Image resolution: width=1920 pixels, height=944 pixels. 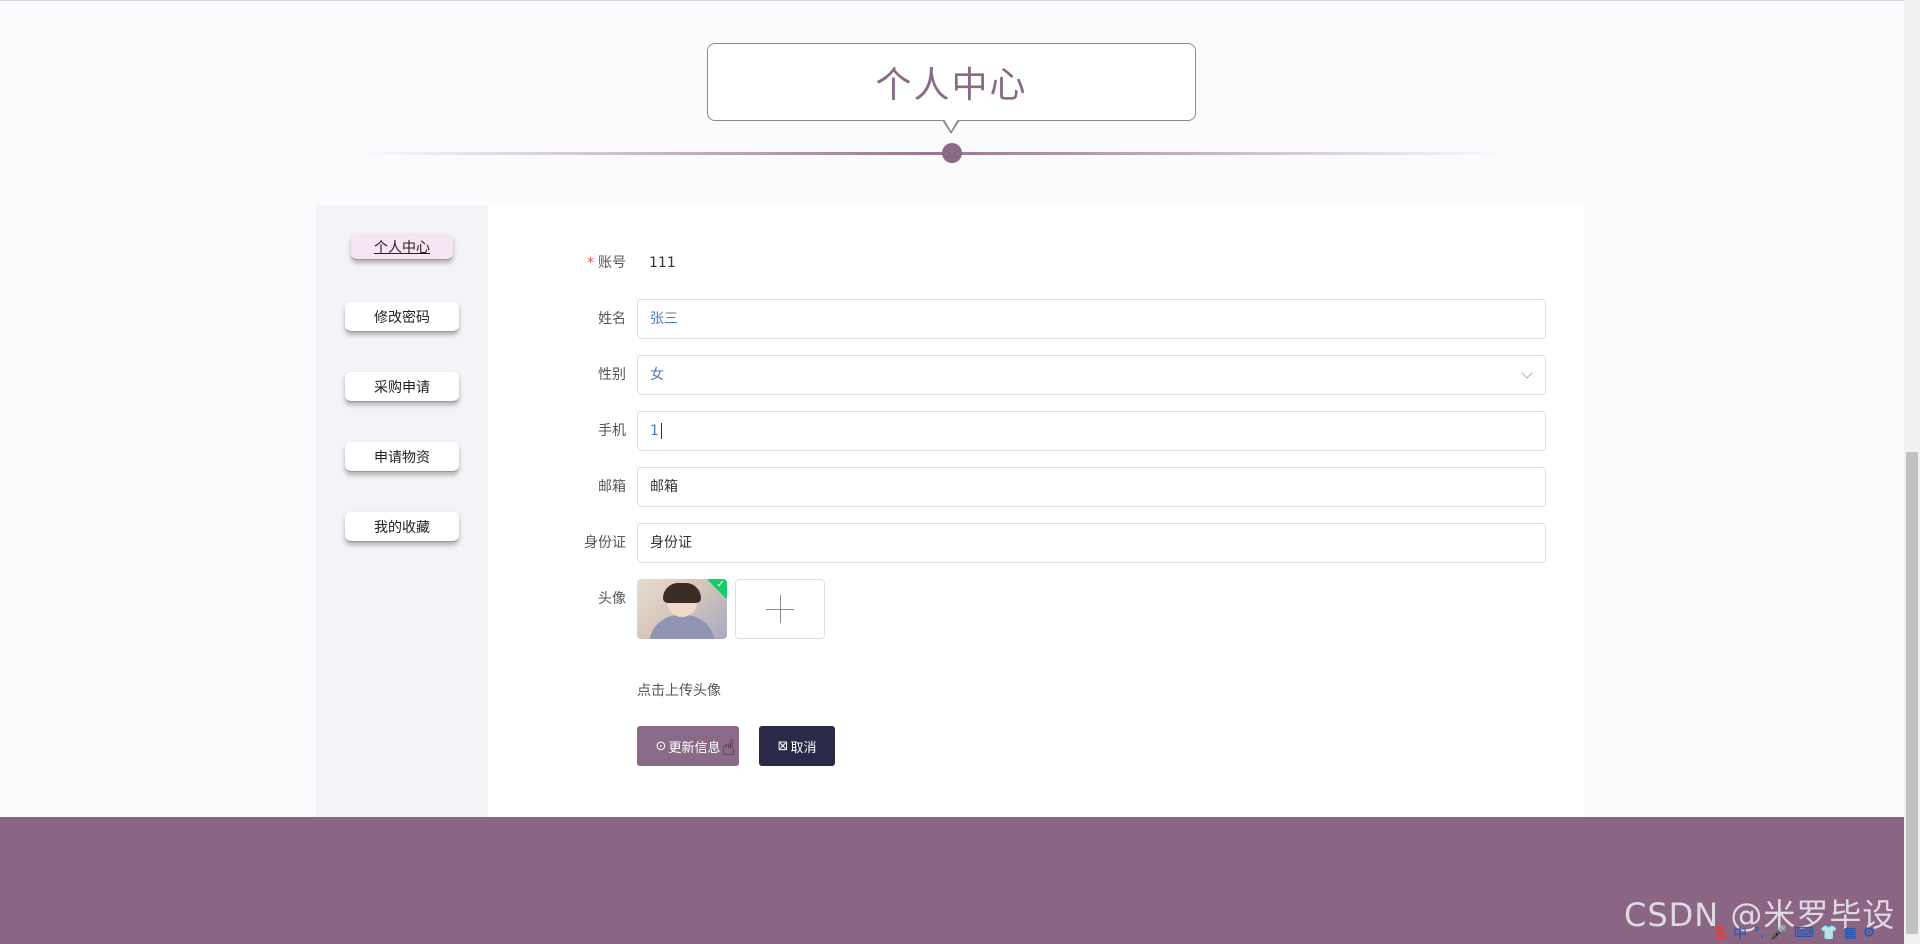 I want to click on sidebar-item-my-favorites: 我的收藏, so click(x=402, y=527).